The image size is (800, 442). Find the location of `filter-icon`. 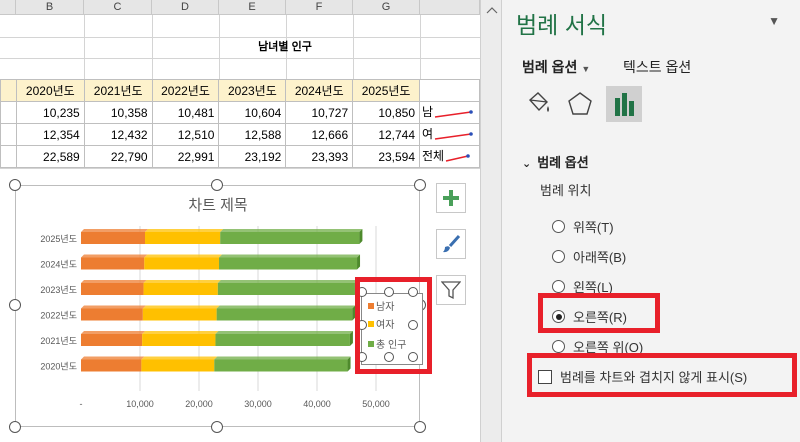

filter-icon is located at coordinates (451, 290).